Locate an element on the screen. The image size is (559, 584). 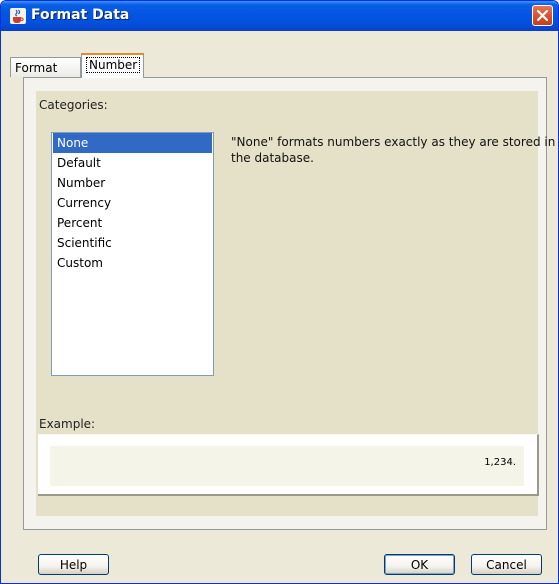
list-item-currency: Currency is located at coordinates (132, 203).